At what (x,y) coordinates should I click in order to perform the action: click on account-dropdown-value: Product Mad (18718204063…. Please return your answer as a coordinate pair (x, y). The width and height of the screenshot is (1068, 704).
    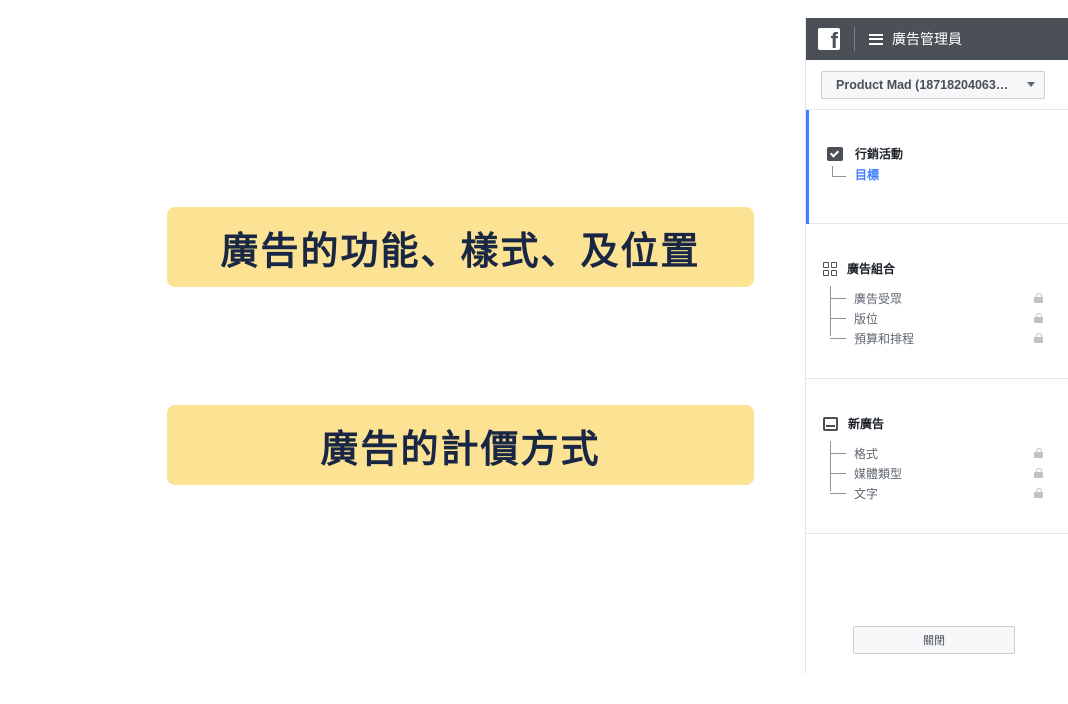
    Looking at the image, I should click on (922, 84).